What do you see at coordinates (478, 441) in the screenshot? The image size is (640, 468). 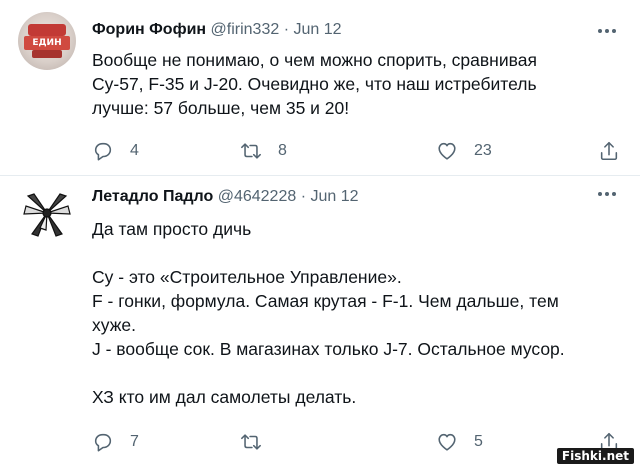 I see `like-count: 5` at bounding box center [478, 441].